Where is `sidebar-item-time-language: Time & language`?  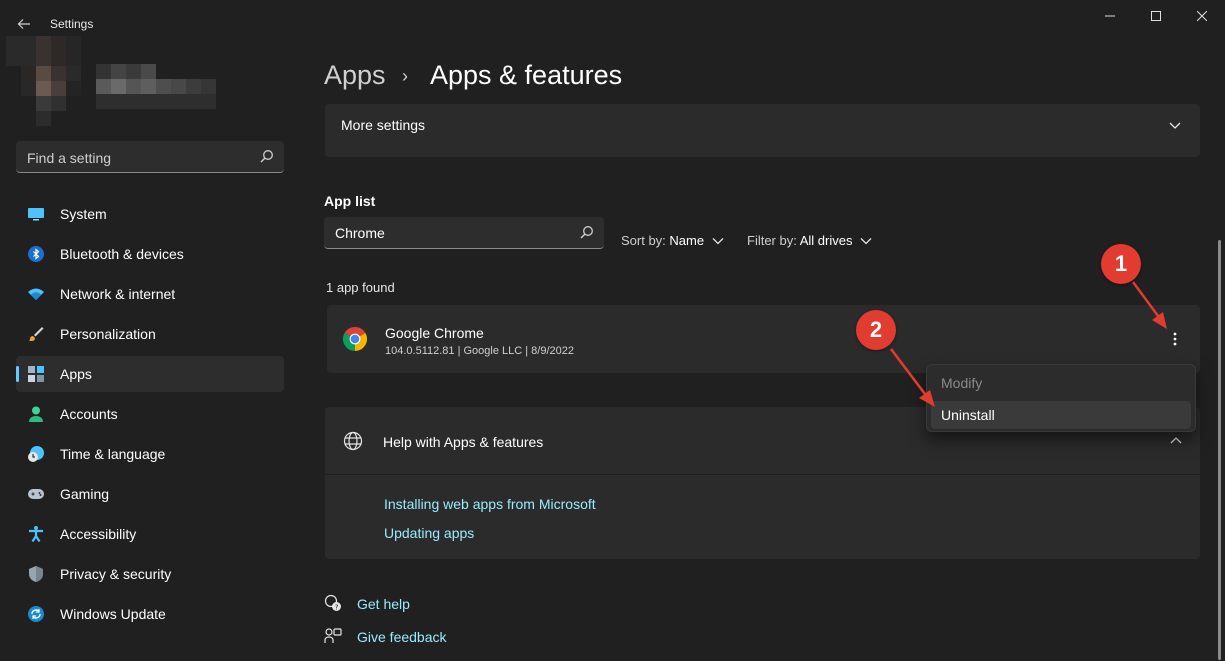 sidebar-item-time-language: Time & language is located at coordinates (150, 454).